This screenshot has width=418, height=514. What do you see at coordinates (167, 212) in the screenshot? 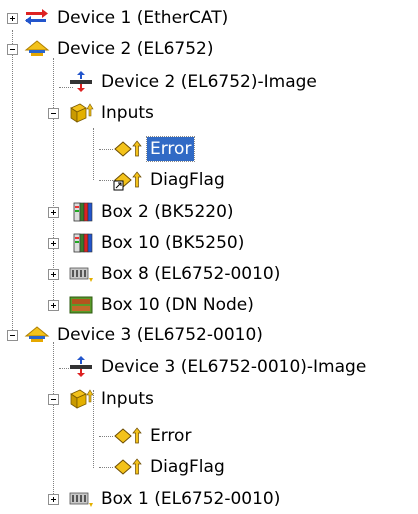
I see `tree-item-label: Box 2 (BK5220)` at bounding box center [167, 212].